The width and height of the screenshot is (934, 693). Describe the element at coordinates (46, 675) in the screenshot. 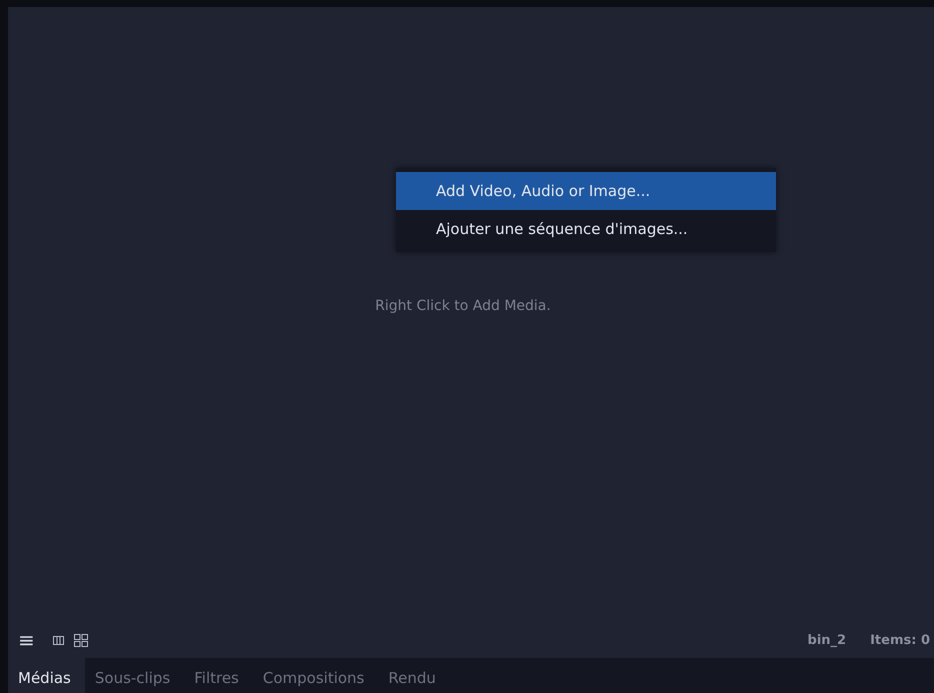

I see `tab: Médias` at that location.